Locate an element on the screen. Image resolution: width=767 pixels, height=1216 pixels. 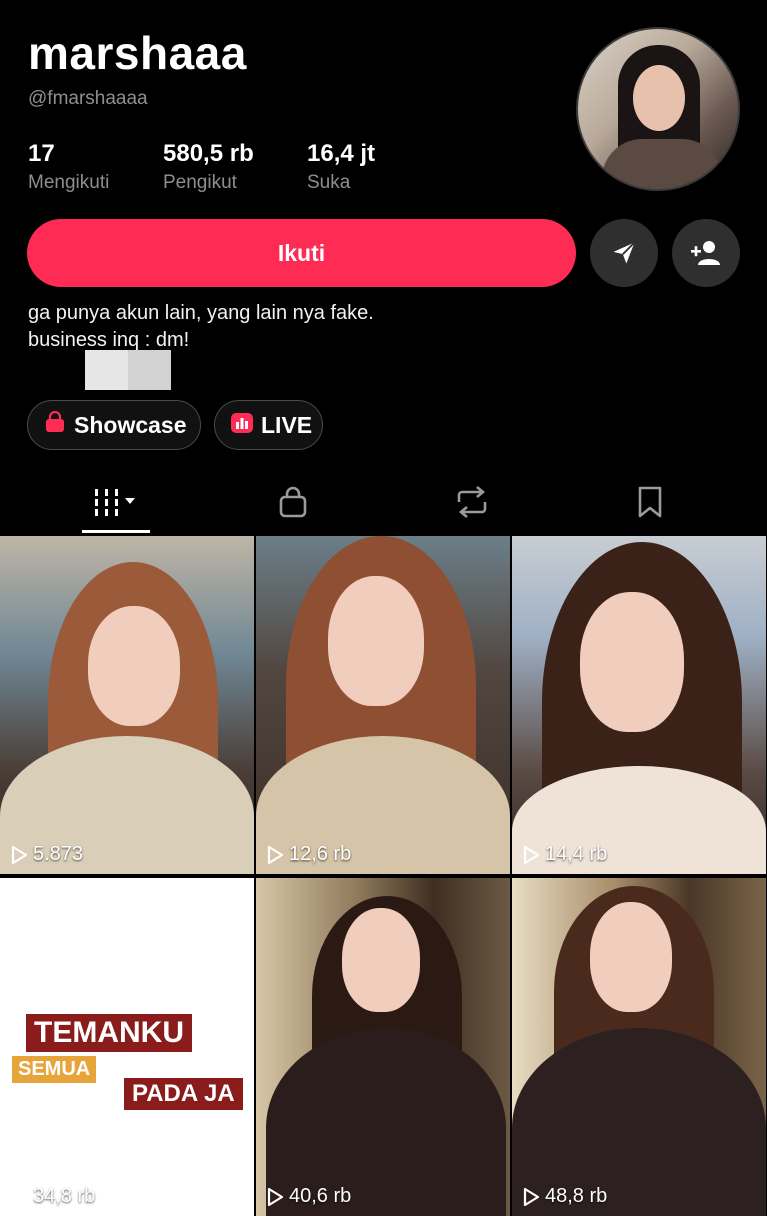
view-count-value: 40,6 rb is located at coordinates (320, 1196).